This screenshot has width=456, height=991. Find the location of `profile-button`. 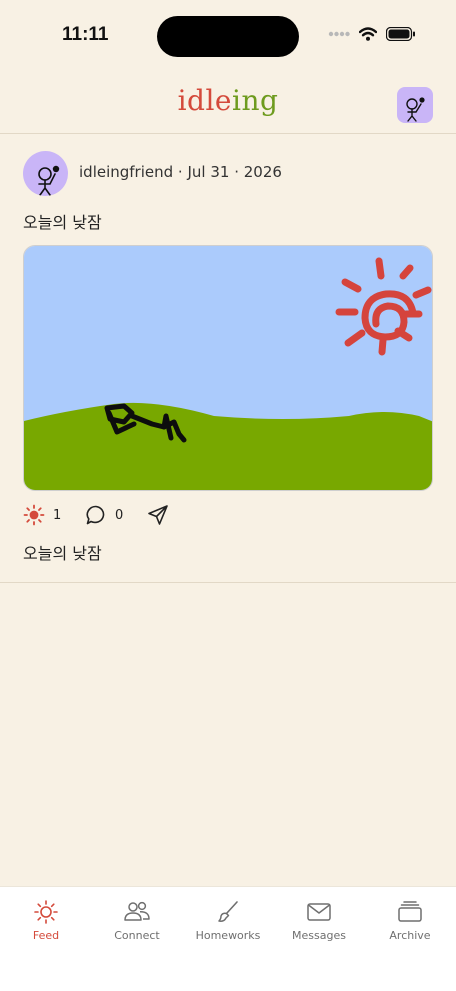

profile-button is located at coordinates (415, 105).